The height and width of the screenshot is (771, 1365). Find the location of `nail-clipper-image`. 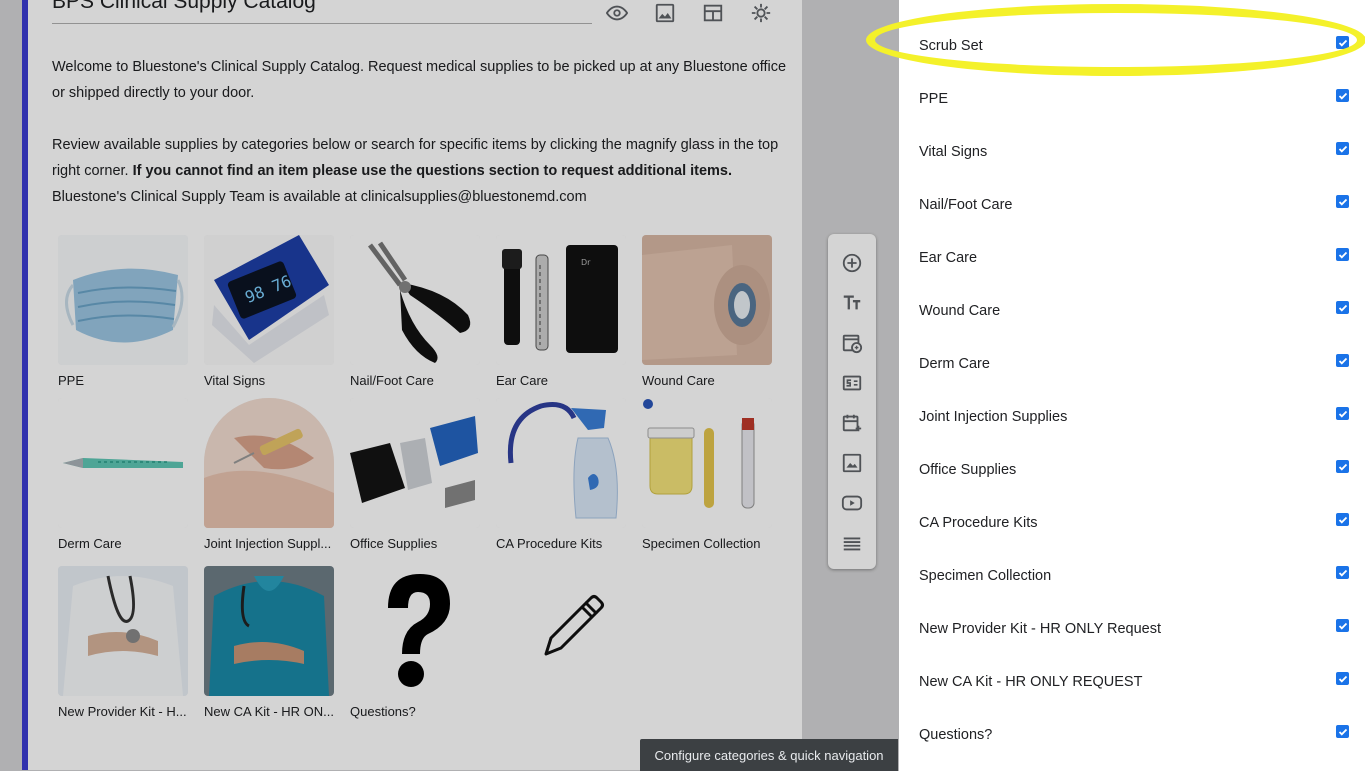

nail-clipper-image is located at coordinates (415, 300).